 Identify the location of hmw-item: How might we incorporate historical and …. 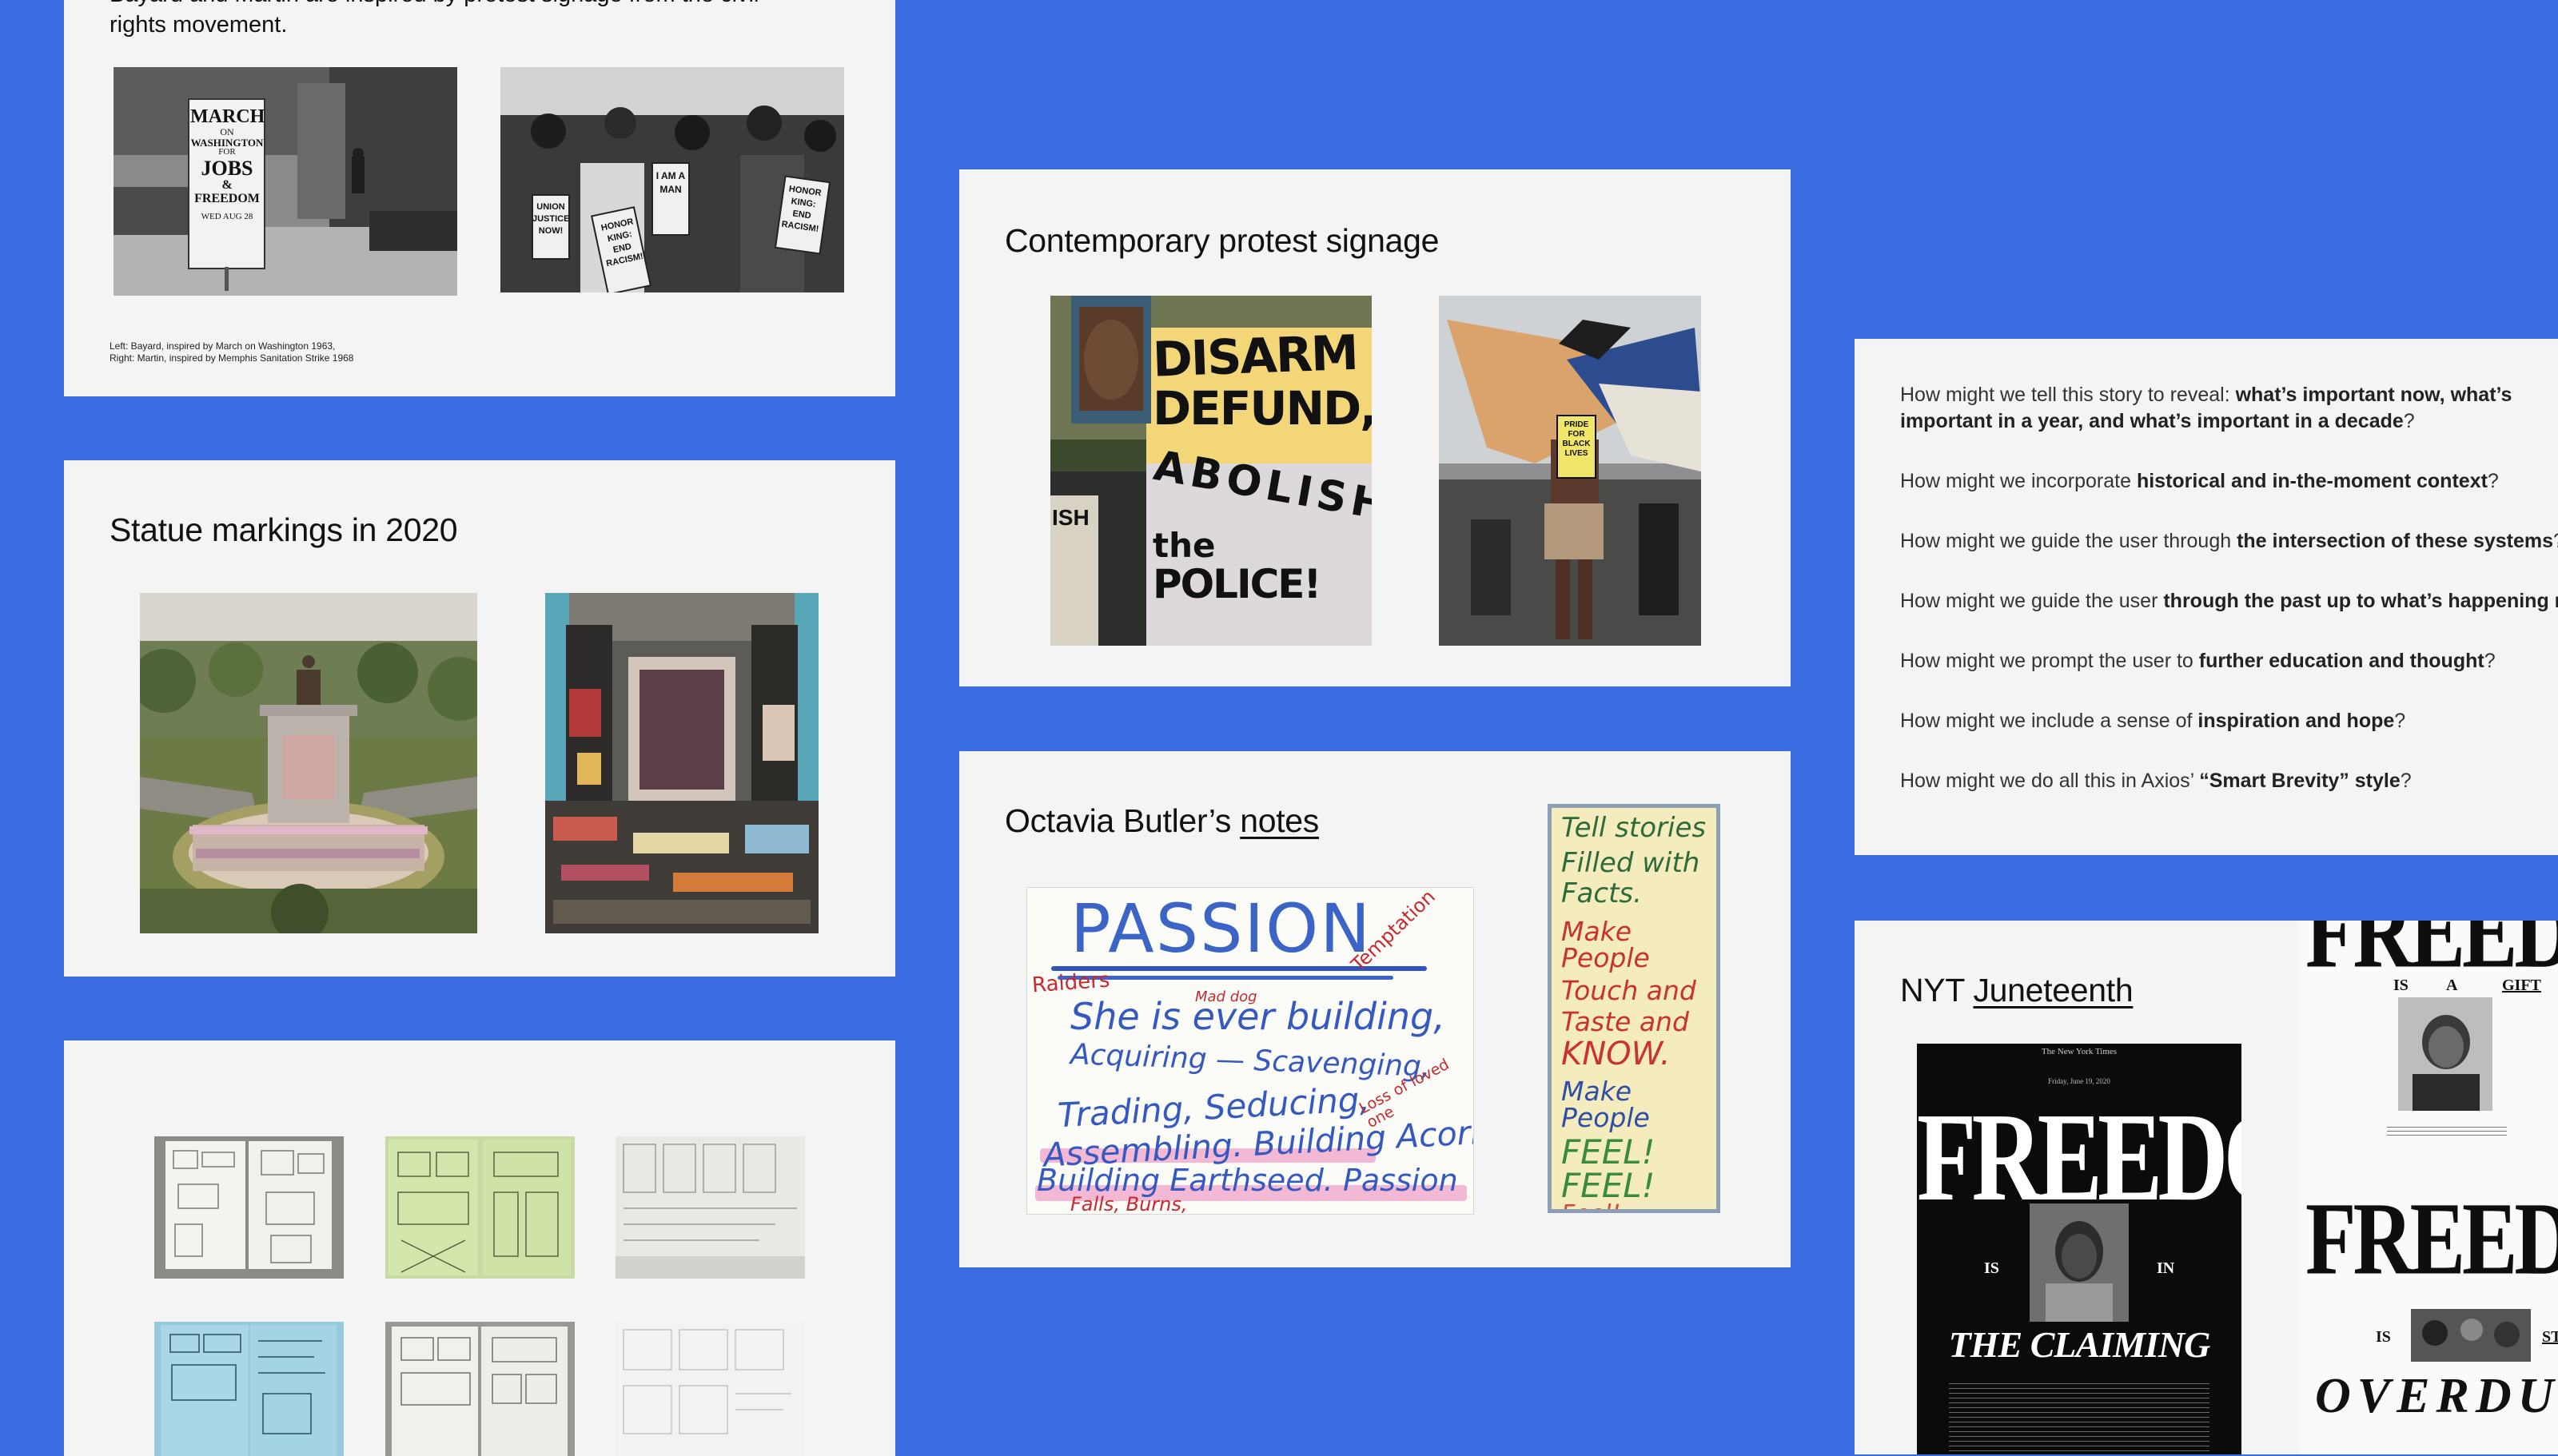
(2199, 481).